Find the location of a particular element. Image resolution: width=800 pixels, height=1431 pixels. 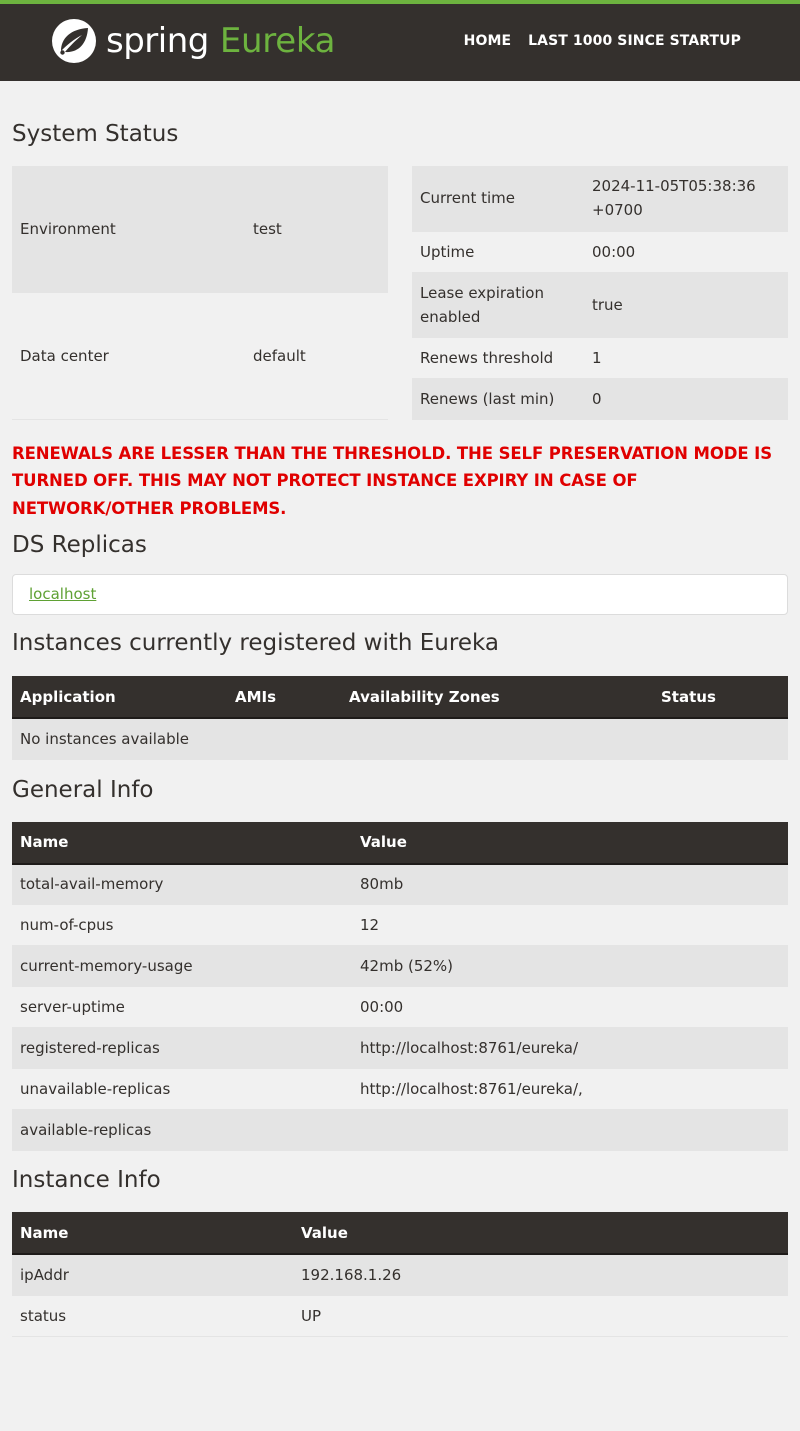

info-value: http://localhost:8761/eureka/, is located at coordinates (570, 1089).